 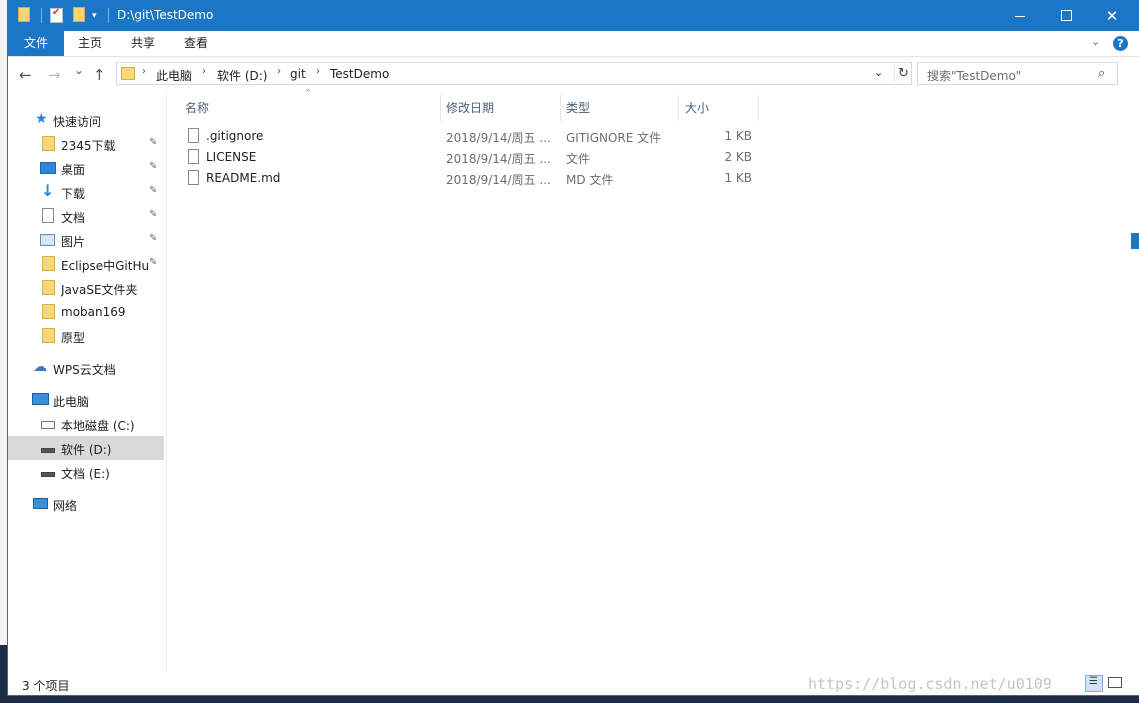 What do you see at coordinates (174, 75) in the screenshot?
I see `breadcrumb-this-pc: 此电脑` at bounding box center [174, 75].